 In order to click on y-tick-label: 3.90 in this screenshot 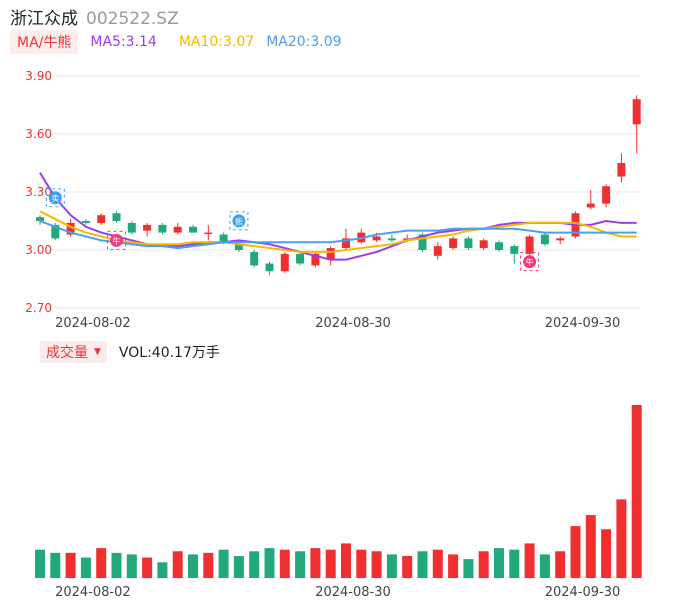, I will do `click(38, 76)`.